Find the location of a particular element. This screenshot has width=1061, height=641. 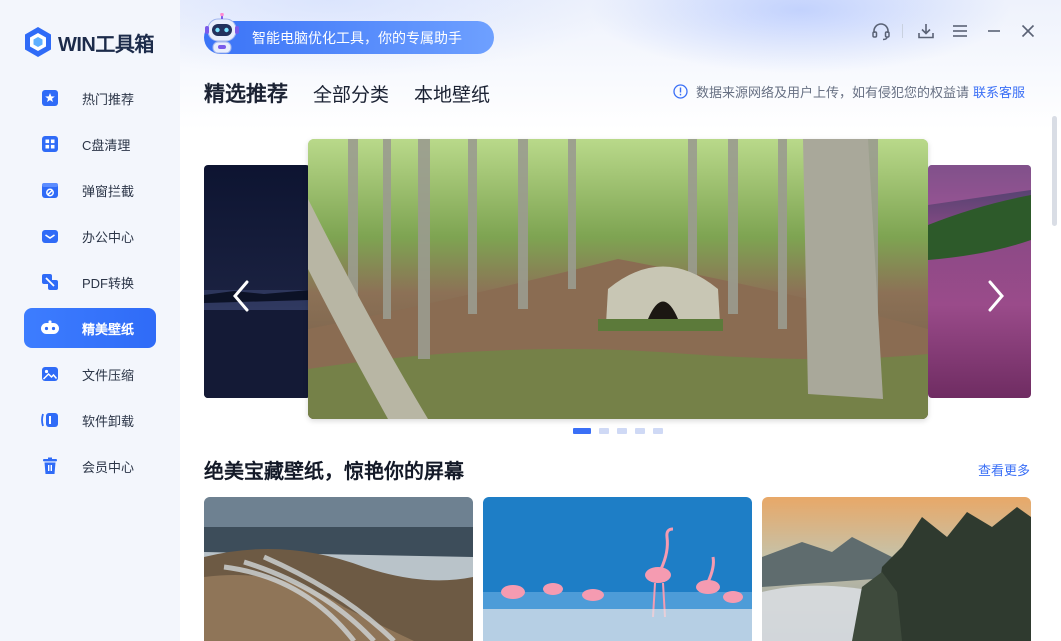

banner-text: 智能电脑优化工具，你的专属助手 is located at coordinates (357, 37).